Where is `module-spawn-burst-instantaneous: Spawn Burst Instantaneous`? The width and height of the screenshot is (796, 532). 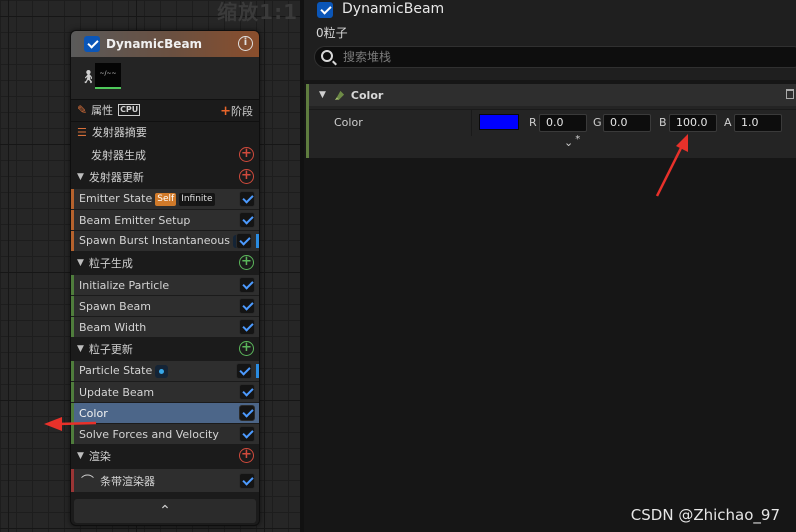
module-spawn-burst-instantaneous: Spawn Burst Instantaneous is located at coordinates (165, 240).